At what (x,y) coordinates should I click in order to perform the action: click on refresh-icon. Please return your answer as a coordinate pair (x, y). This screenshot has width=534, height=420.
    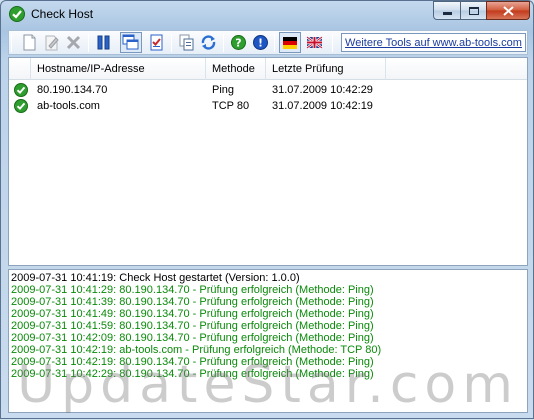
    Looking at the image, I should click on (208, 42).